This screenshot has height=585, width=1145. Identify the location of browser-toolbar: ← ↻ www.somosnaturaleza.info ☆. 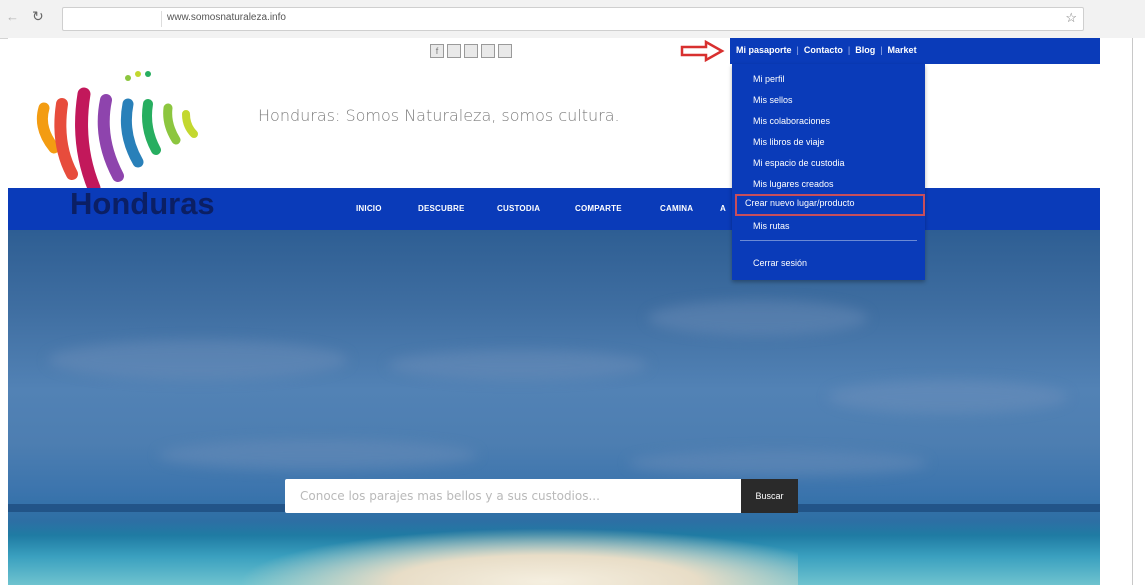
(572, 19).